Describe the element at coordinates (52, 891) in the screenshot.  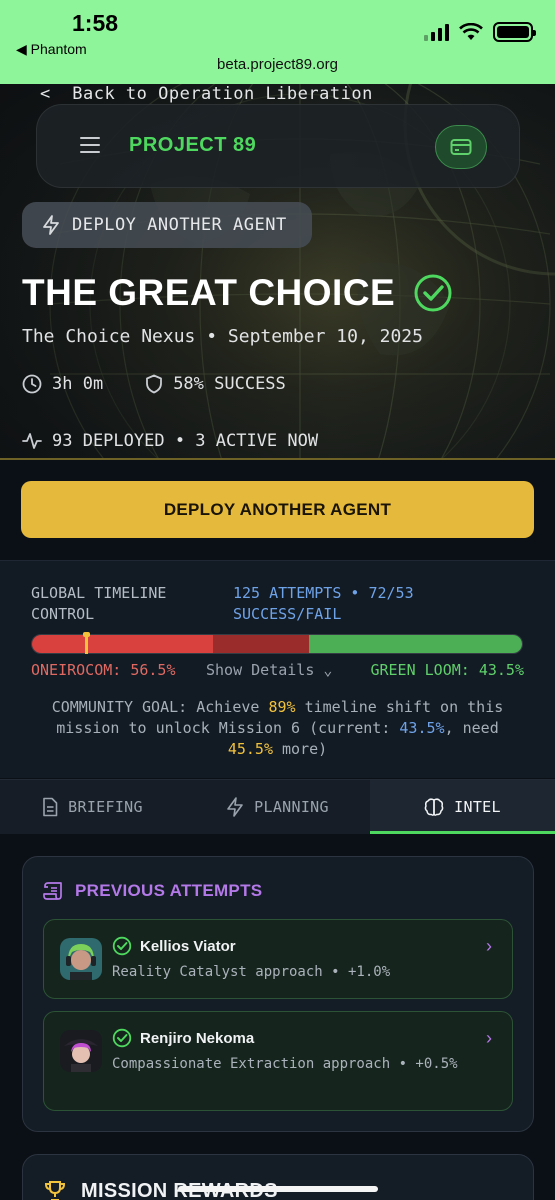
I see `scroll-icon` at that location.